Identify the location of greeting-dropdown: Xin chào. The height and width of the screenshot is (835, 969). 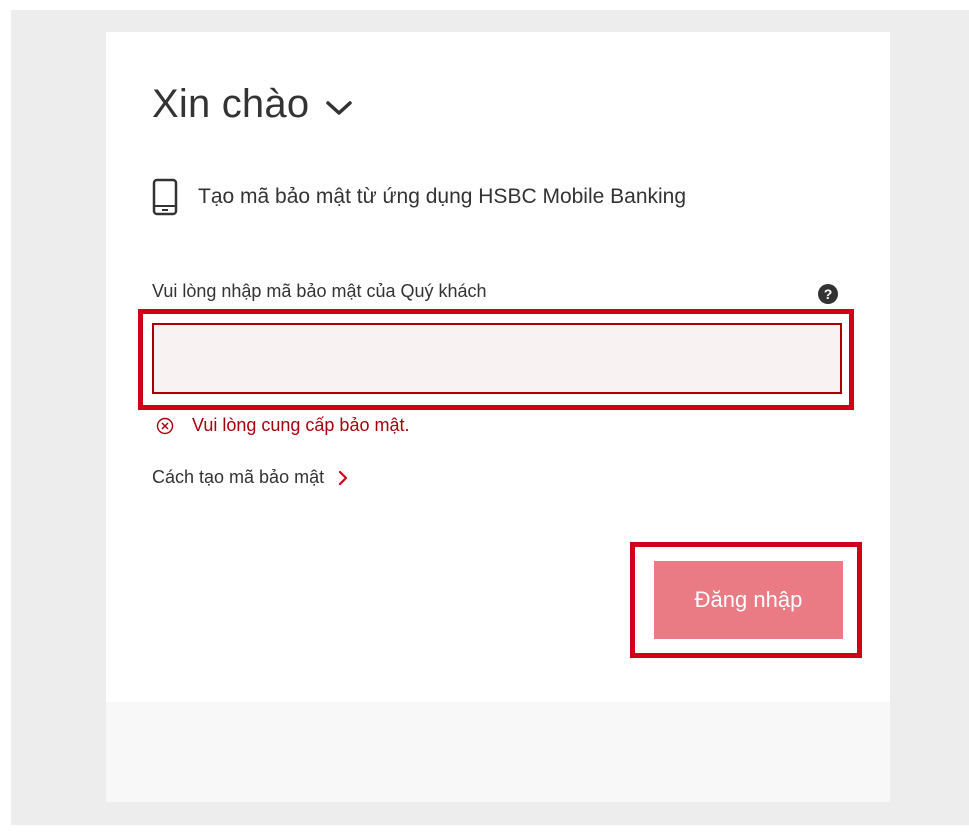
(252, 104).